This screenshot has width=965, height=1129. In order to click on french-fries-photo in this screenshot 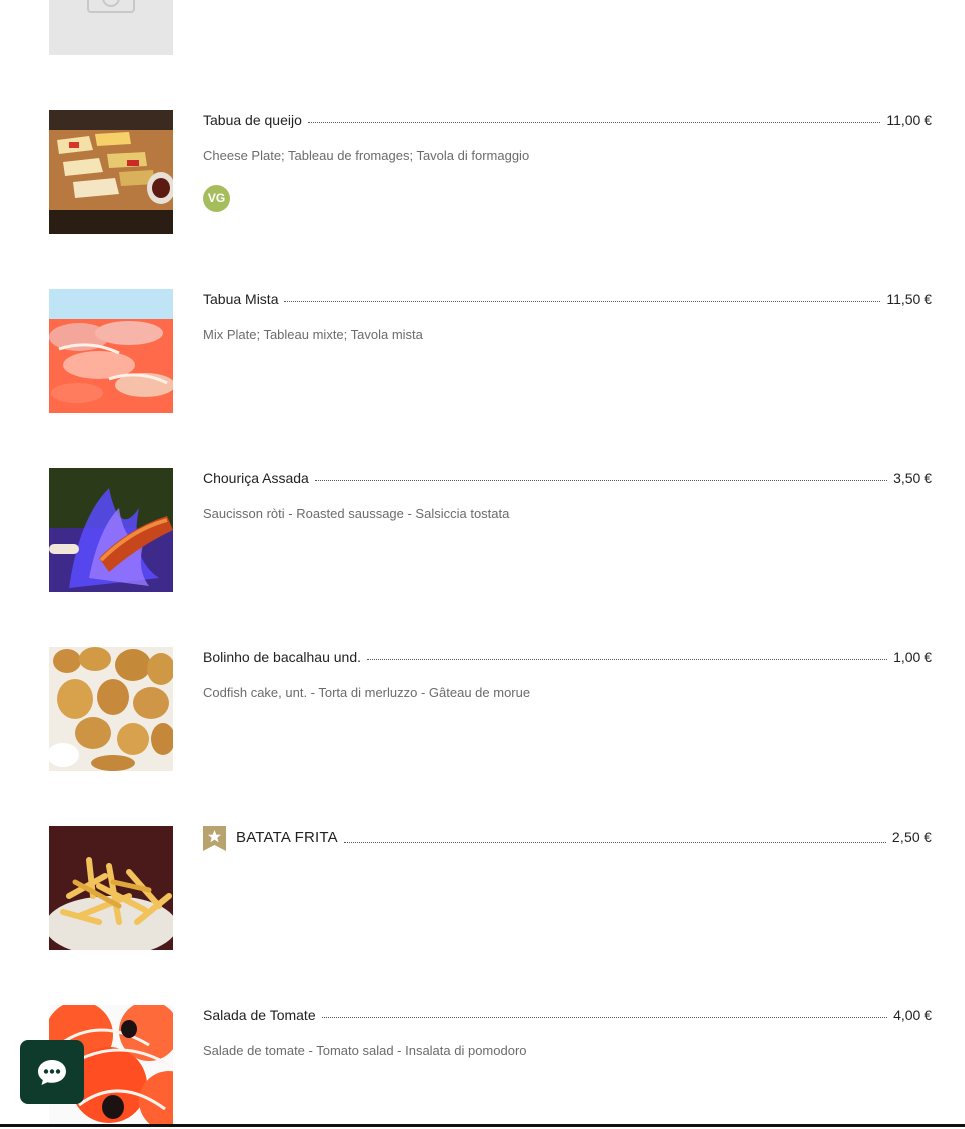, I will do `click(111, 888)`.